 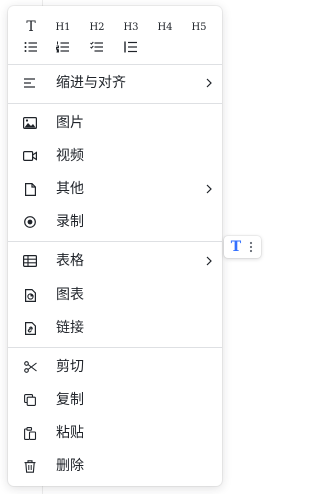 I want to click on insert-table-item: 表格, so click(x=115, y=261).